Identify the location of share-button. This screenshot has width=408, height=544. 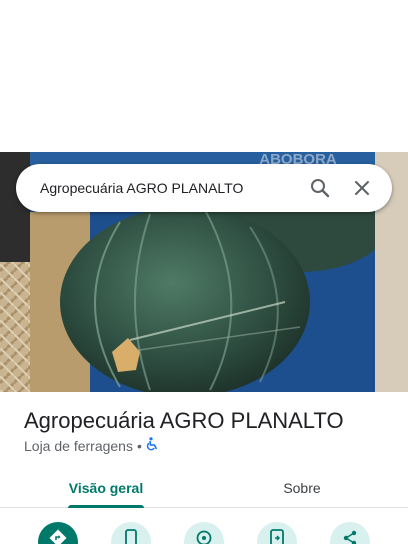
(350, 533).